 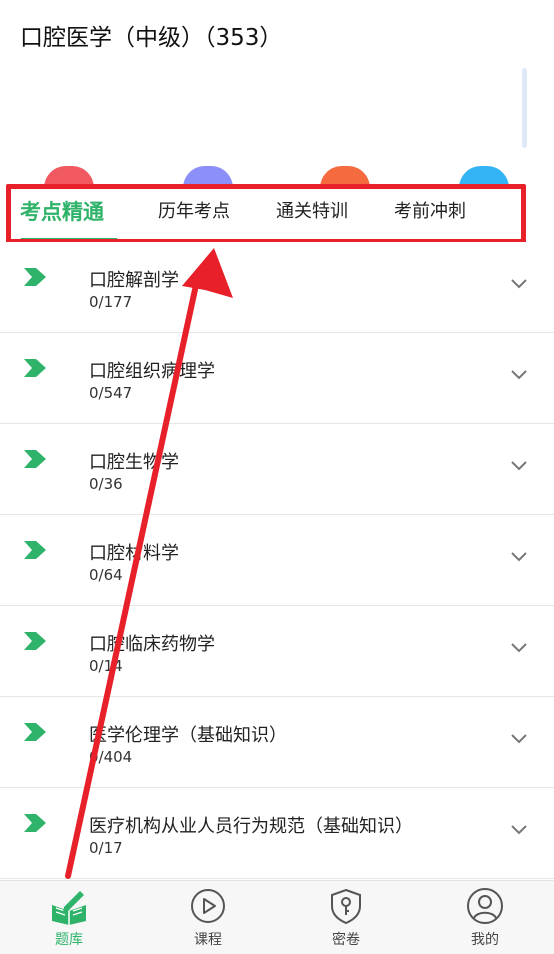 I want to click on tabbar-item-tiku: 题库, so click(x=69, y=917).